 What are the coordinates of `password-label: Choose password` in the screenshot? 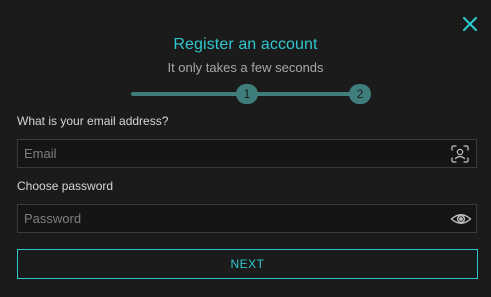 It's located at (65, 186).